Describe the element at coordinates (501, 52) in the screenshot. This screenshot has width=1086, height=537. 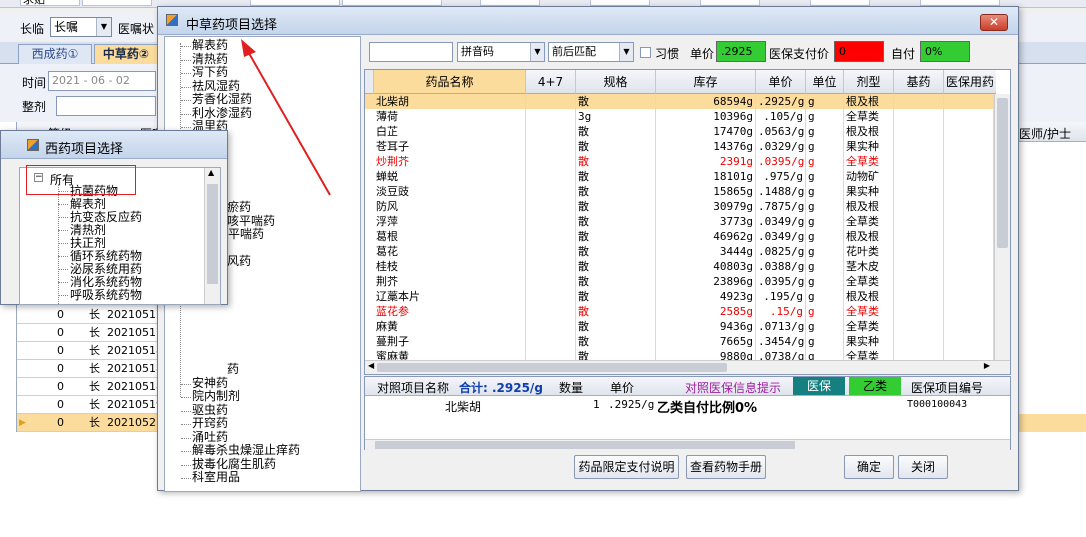
I see `search-mode-select: 拼音码 ▼` at that location.